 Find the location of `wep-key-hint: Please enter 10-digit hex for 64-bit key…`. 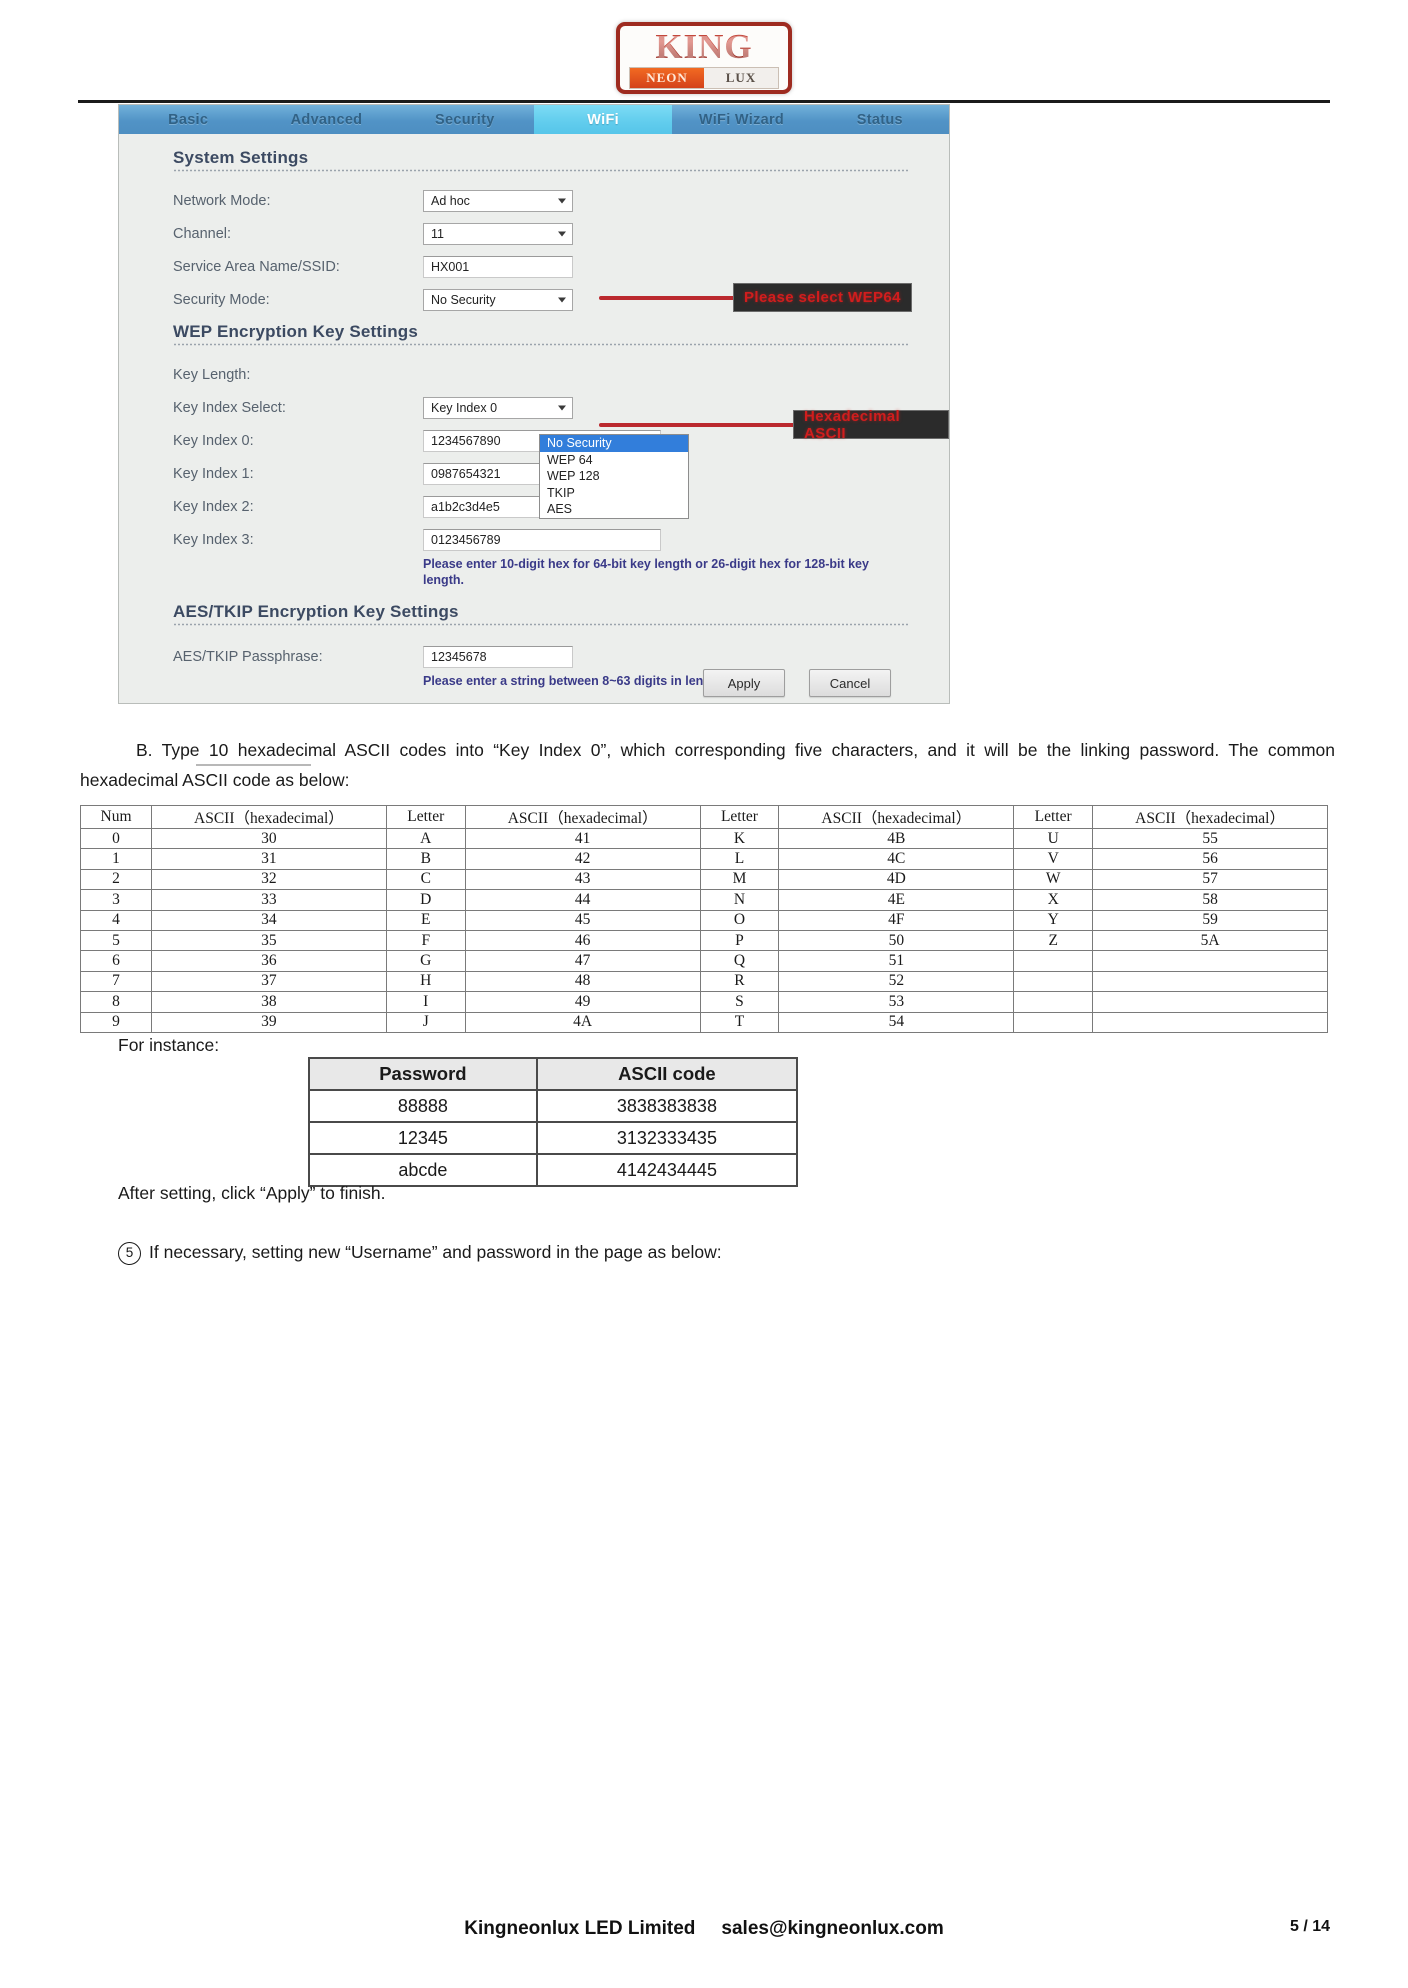

wep-key-hint: Please enter 10-digit hex for 64-bit key… is located at coordinates (646, 572).